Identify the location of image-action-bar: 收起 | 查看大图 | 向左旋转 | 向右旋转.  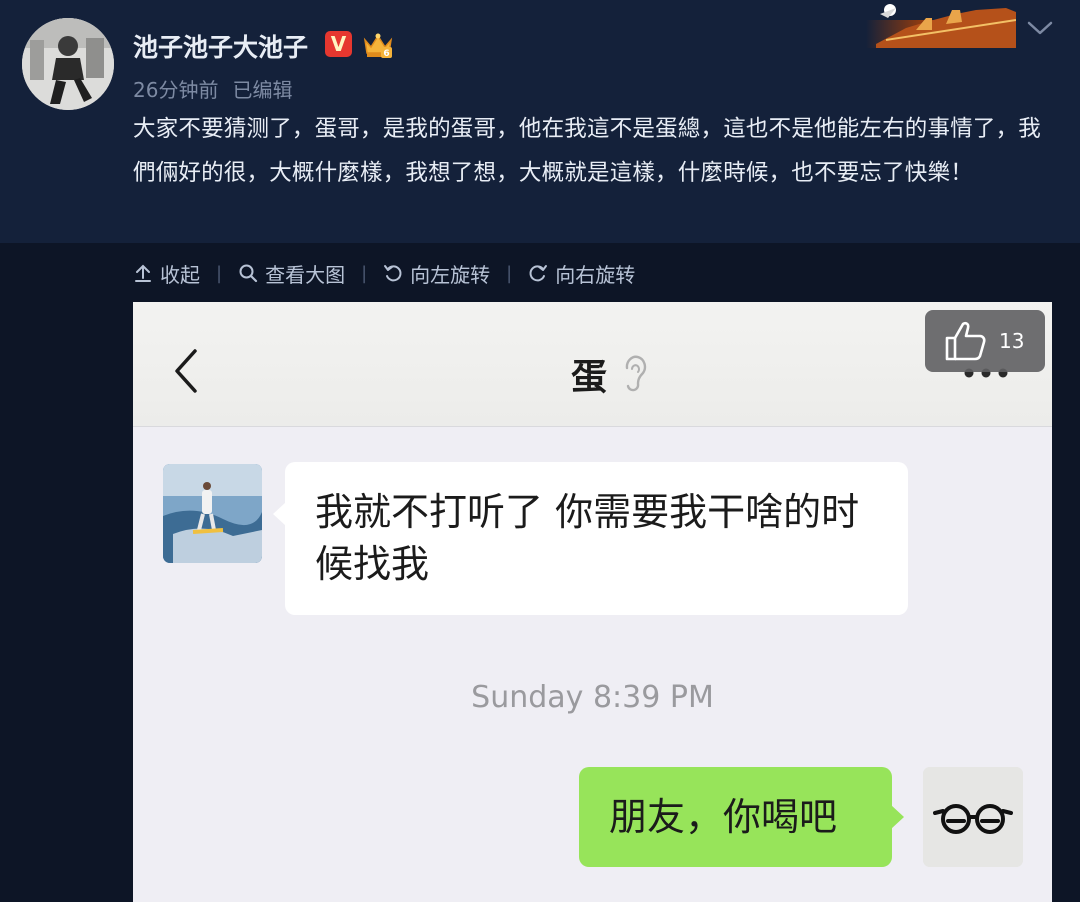
(384, 273).